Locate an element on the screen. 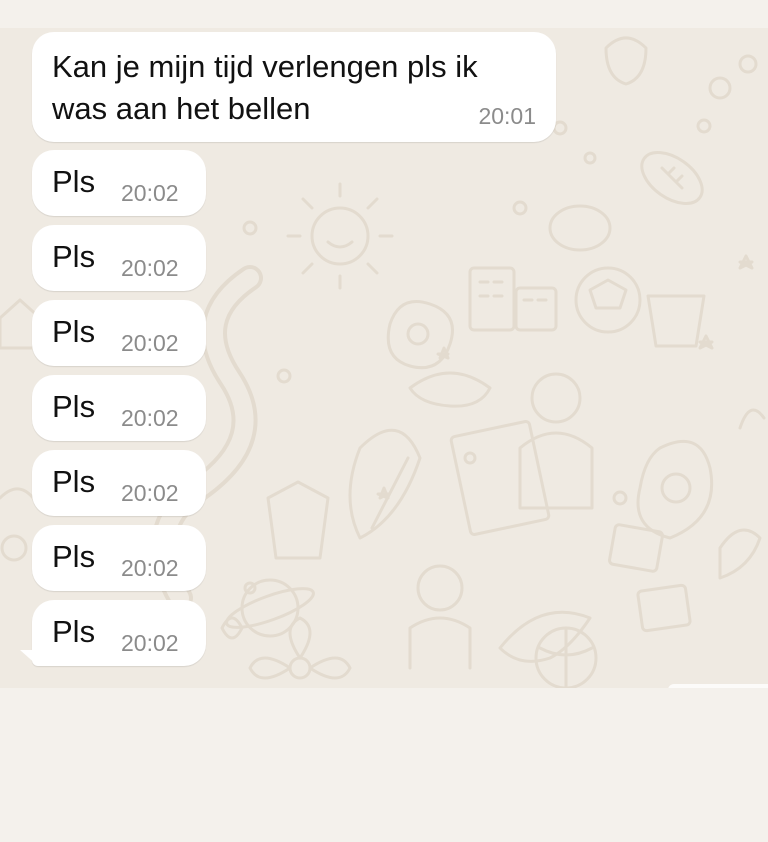  bubble-tail is located at coordinates (29, 658).